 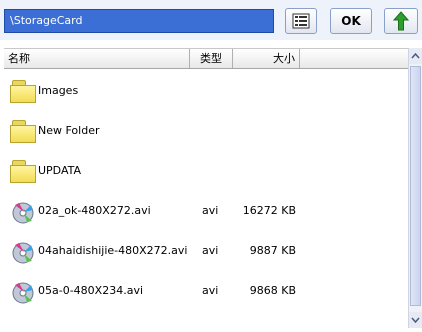 What do you see at coordinates (94, 210) in the screenshot?
I see `item-name: 02a_ok-480X272.avi` at bounding box center [94, 210].